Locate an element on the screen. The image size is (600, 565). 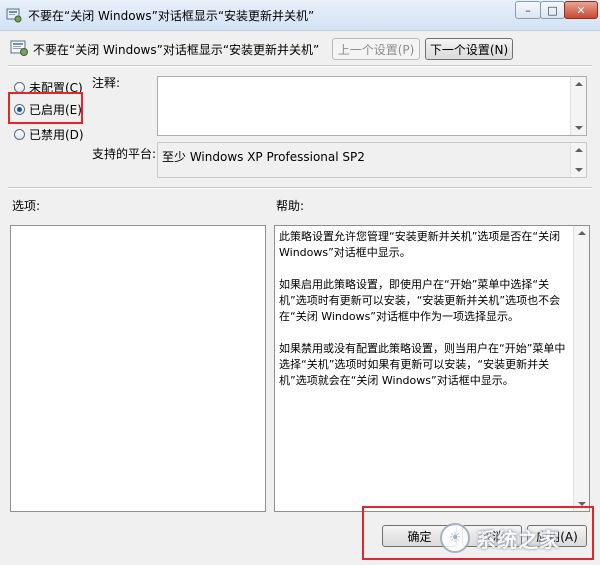
comment-scrollbar is located at coordinates (578, 106).